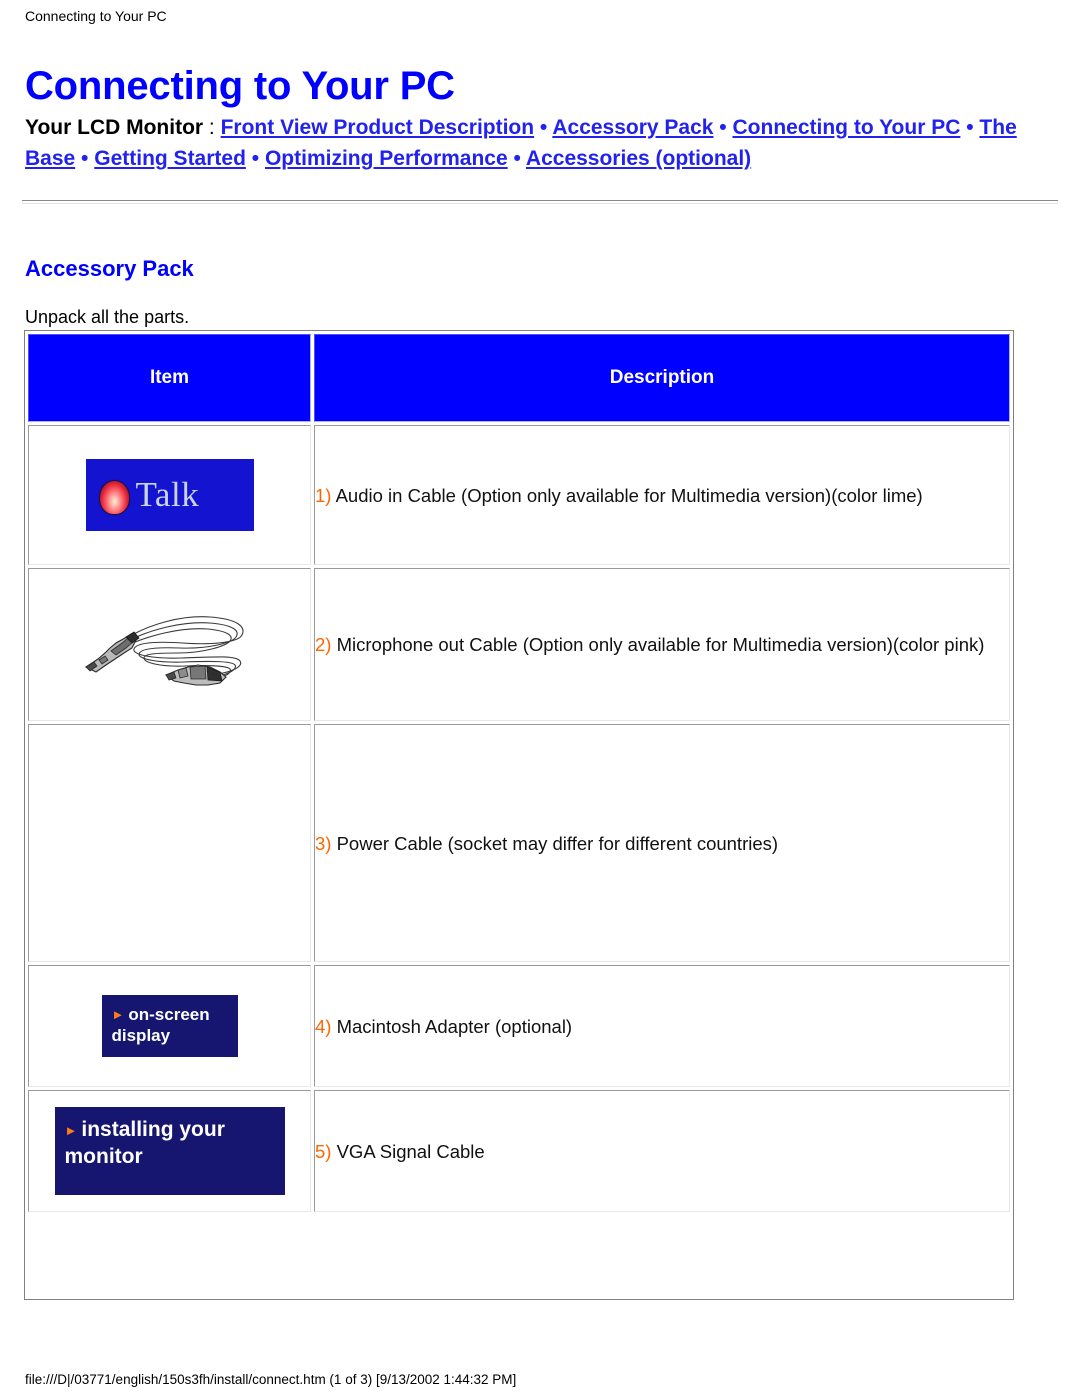  What do you see at coordinates (638, 158) in the screenshot?
I see `nav-link-accessories-optional: Accessories (optional)` at bounding box center [638, 158].